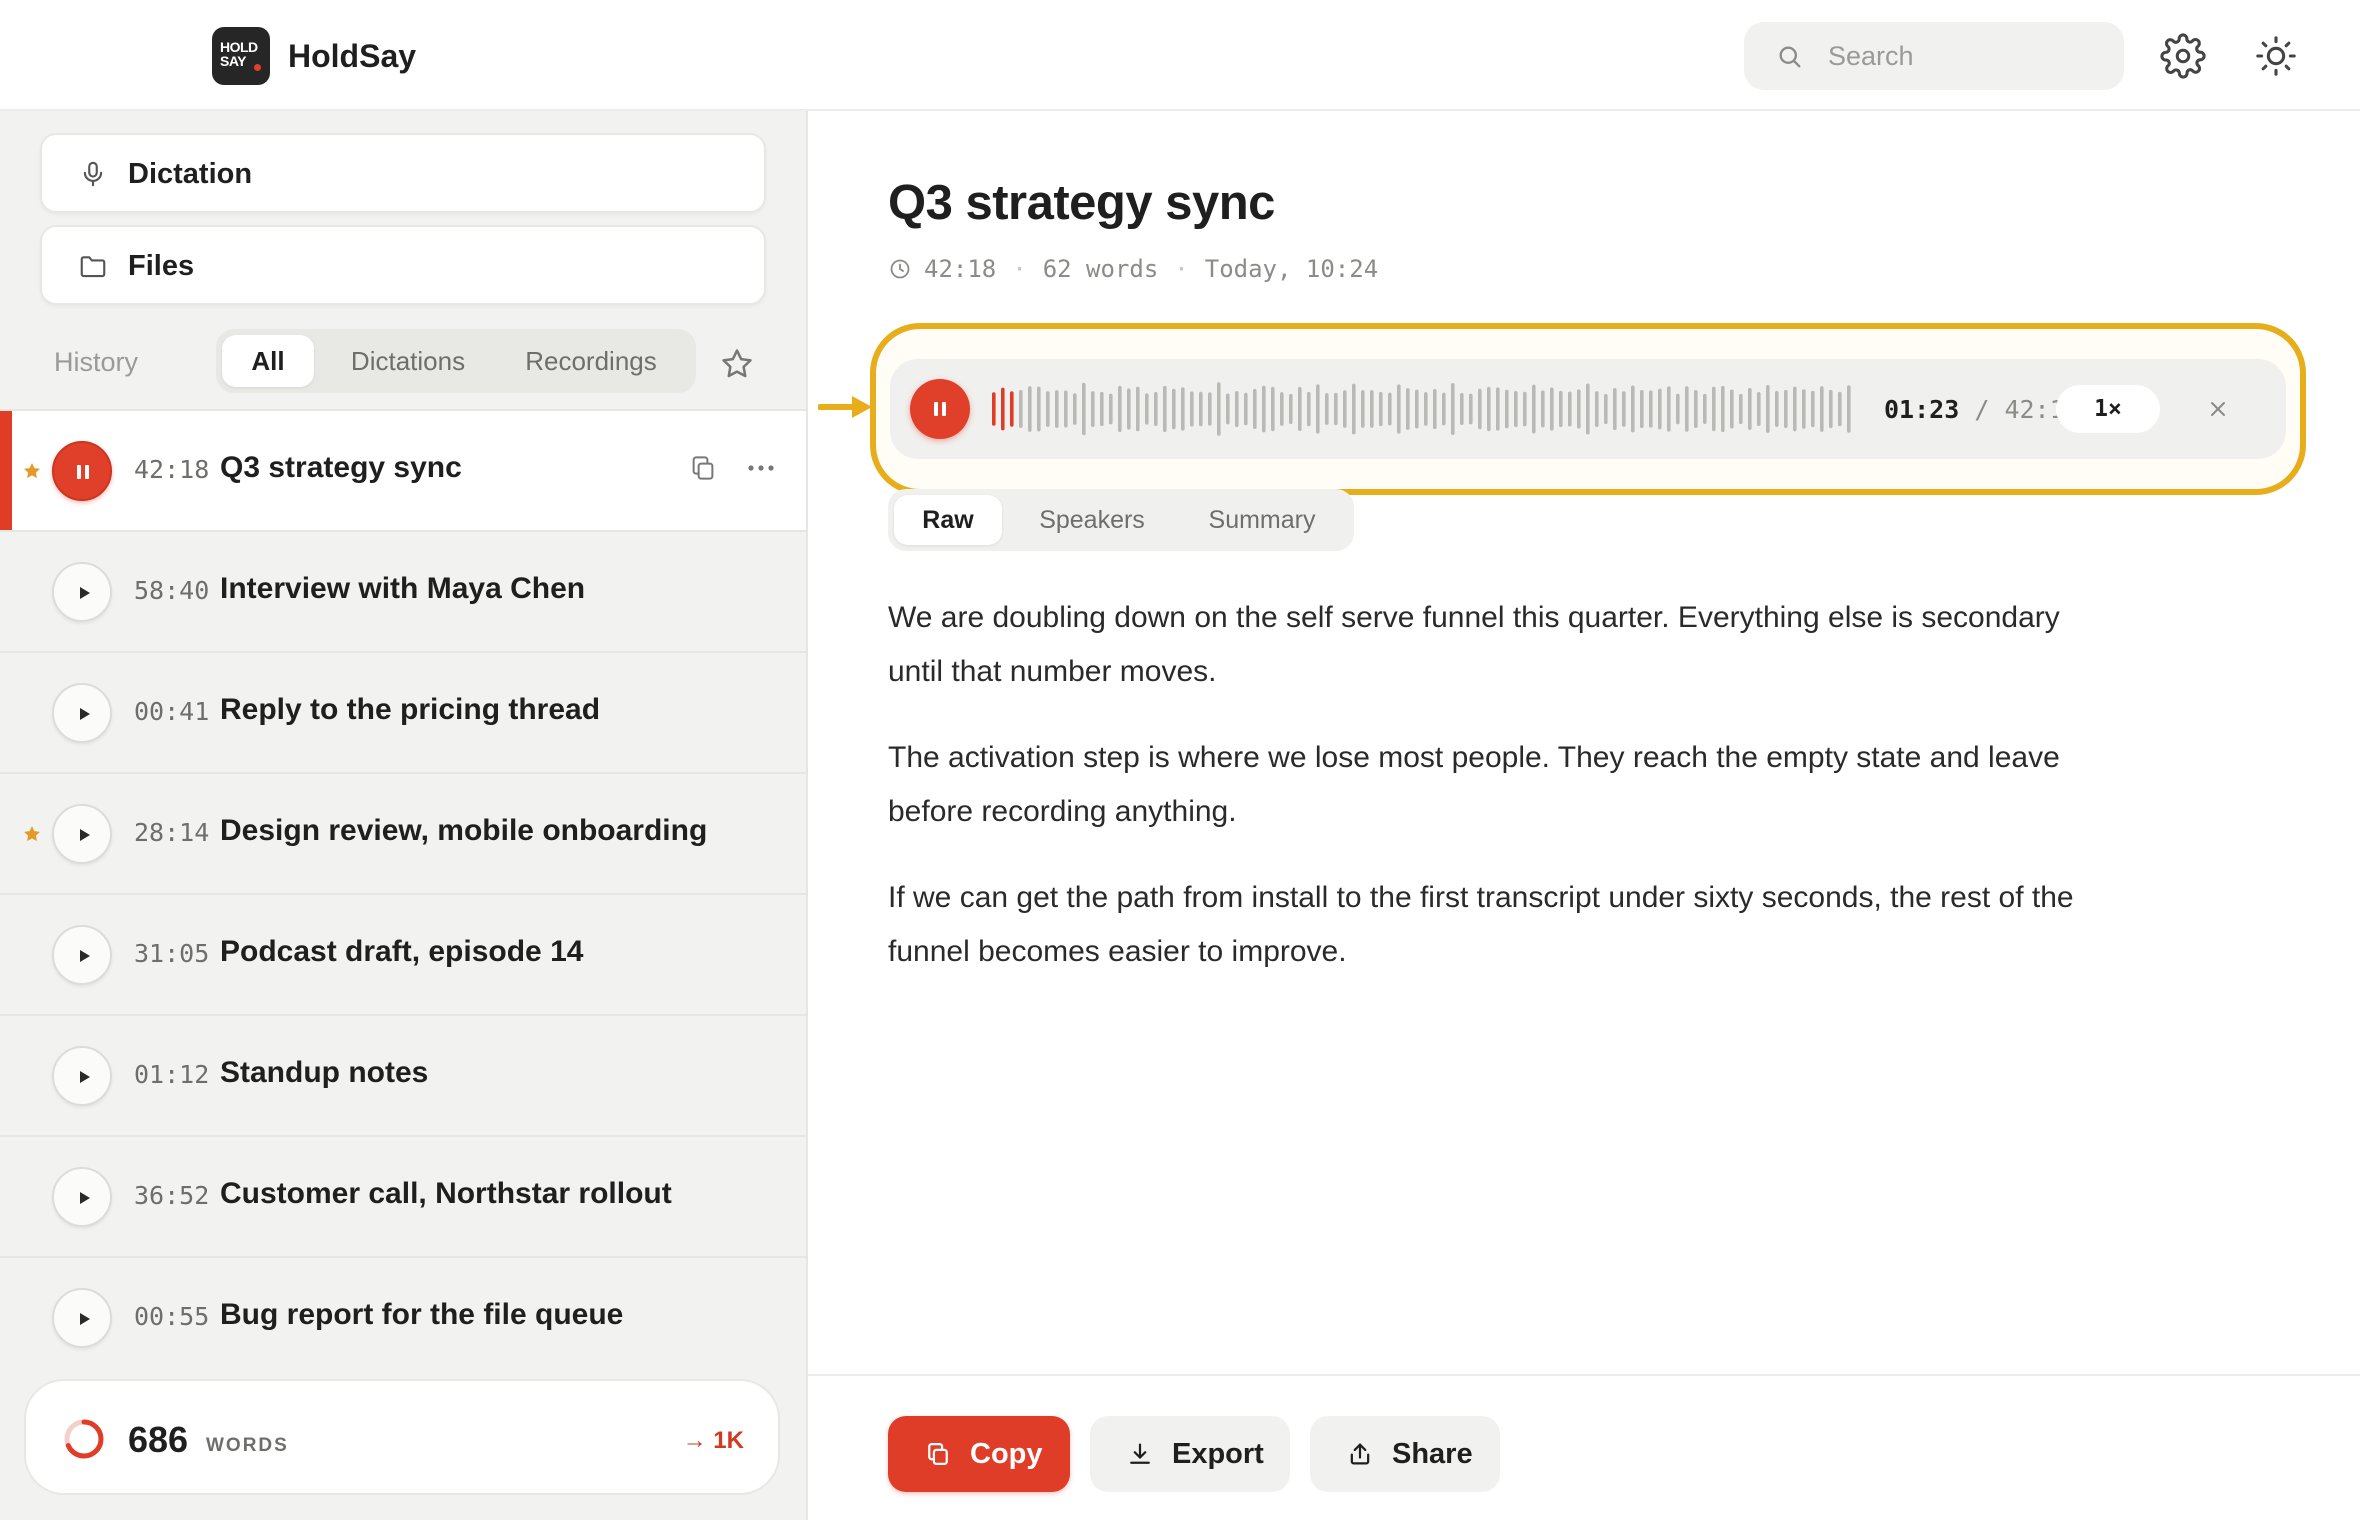 The width and height of the screenshot is (2360, 1520). What do you see at coordinates (268, 361) in the screenshot?
I see `filter-all: All` at bounding box center [268, 361].